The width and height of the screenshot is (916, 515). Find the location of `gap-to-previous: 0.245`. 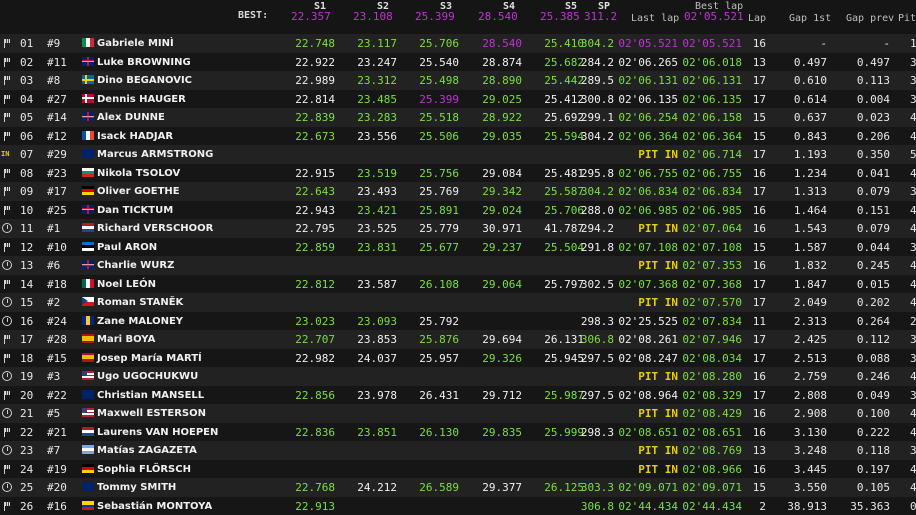

gap-to-previous: 0.245 is located at coordinates (873, 265).